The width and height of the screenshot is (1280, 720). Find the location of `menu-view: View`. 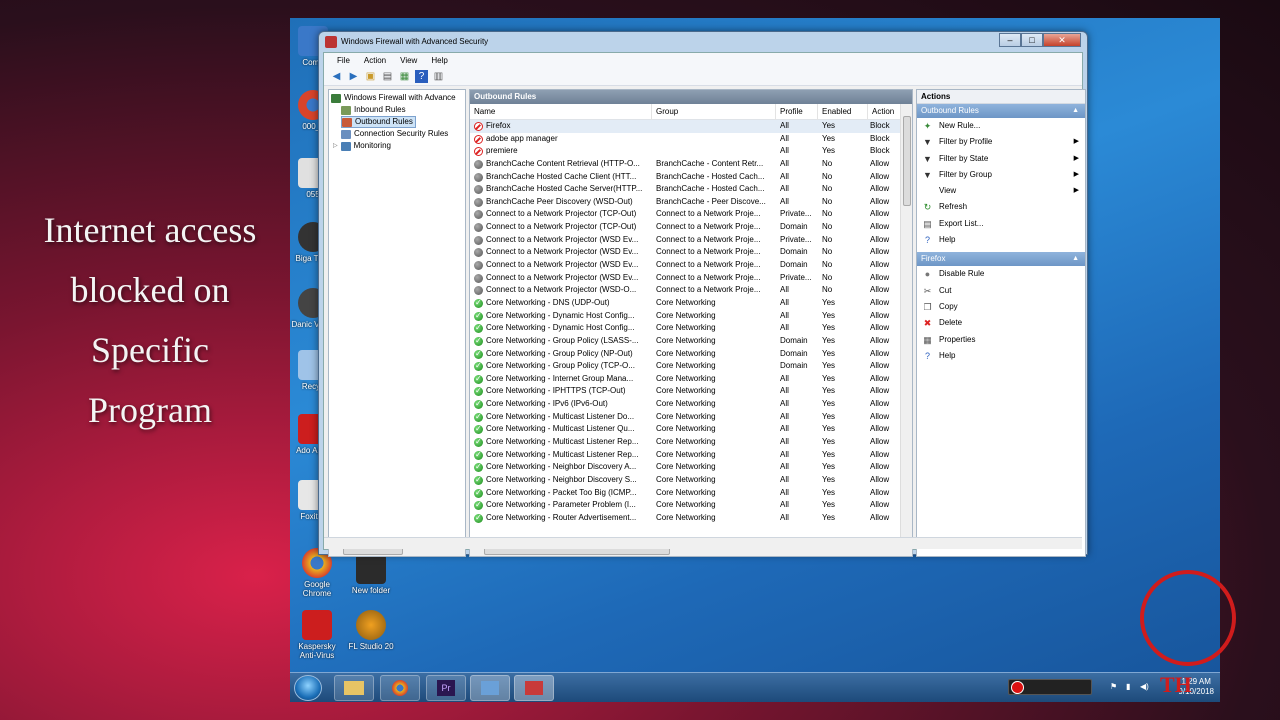

menu-view: View is located at coordinates (408, 60).